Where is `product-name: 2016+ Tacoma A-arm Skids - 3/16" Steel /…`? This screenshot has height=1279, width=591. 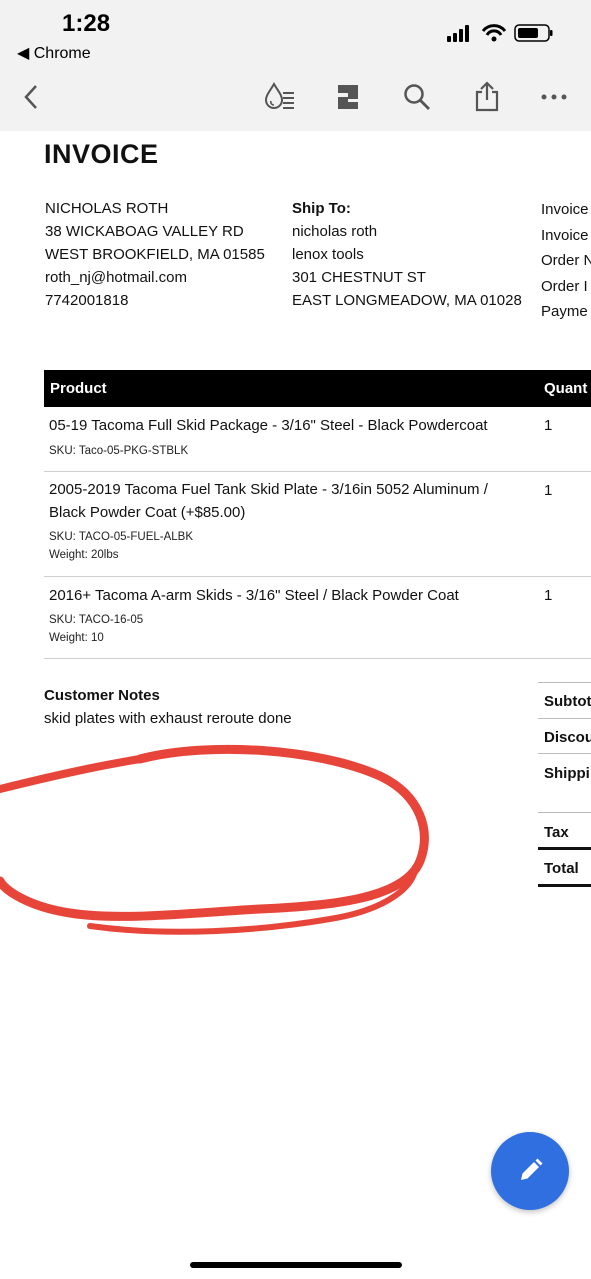
product-name: 2016+ Tacoma A-arm Skids - 3/16" Steel /… is located at coordinates (254, 595).